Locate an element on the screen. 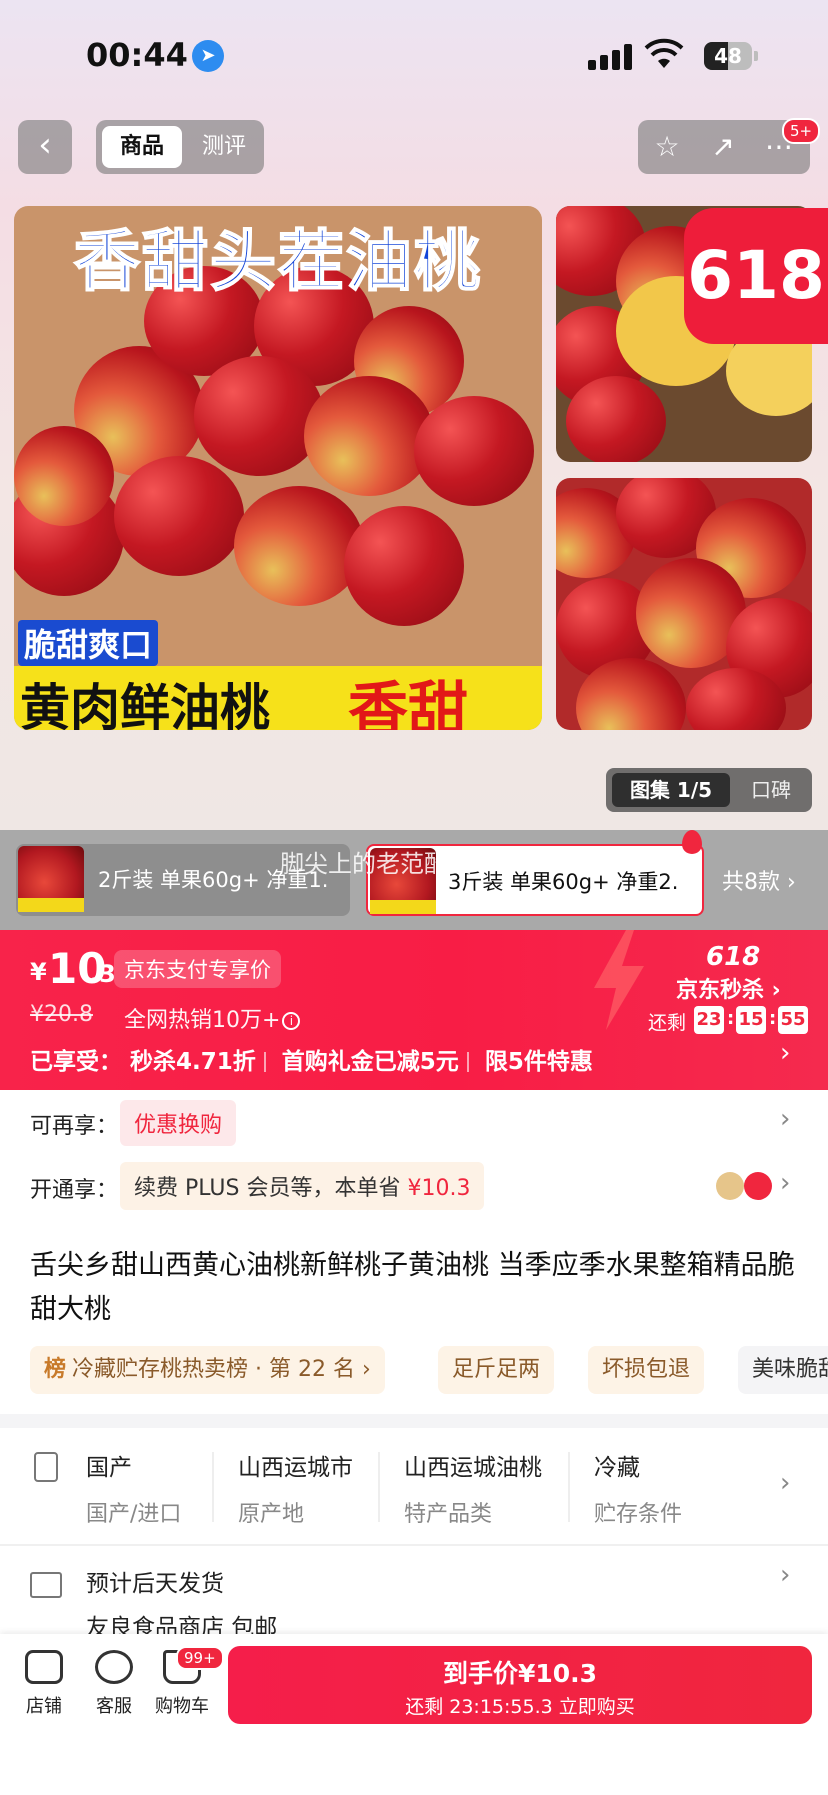 This screenshot has width=828, height=1795. status-time: 00:44 is located at coordinates (137, 55).